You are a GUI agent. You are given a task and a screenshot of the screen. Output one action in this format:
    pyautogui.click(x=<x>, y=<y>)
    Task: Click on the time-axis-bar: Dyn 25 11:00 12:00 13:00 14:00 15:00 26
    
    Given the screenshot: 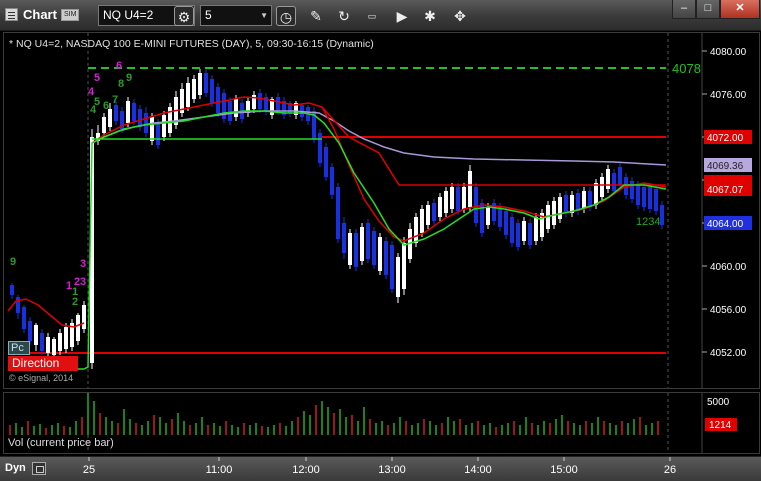 What is the action you would take?
    pyautogui.click(x=380, y=468)
    